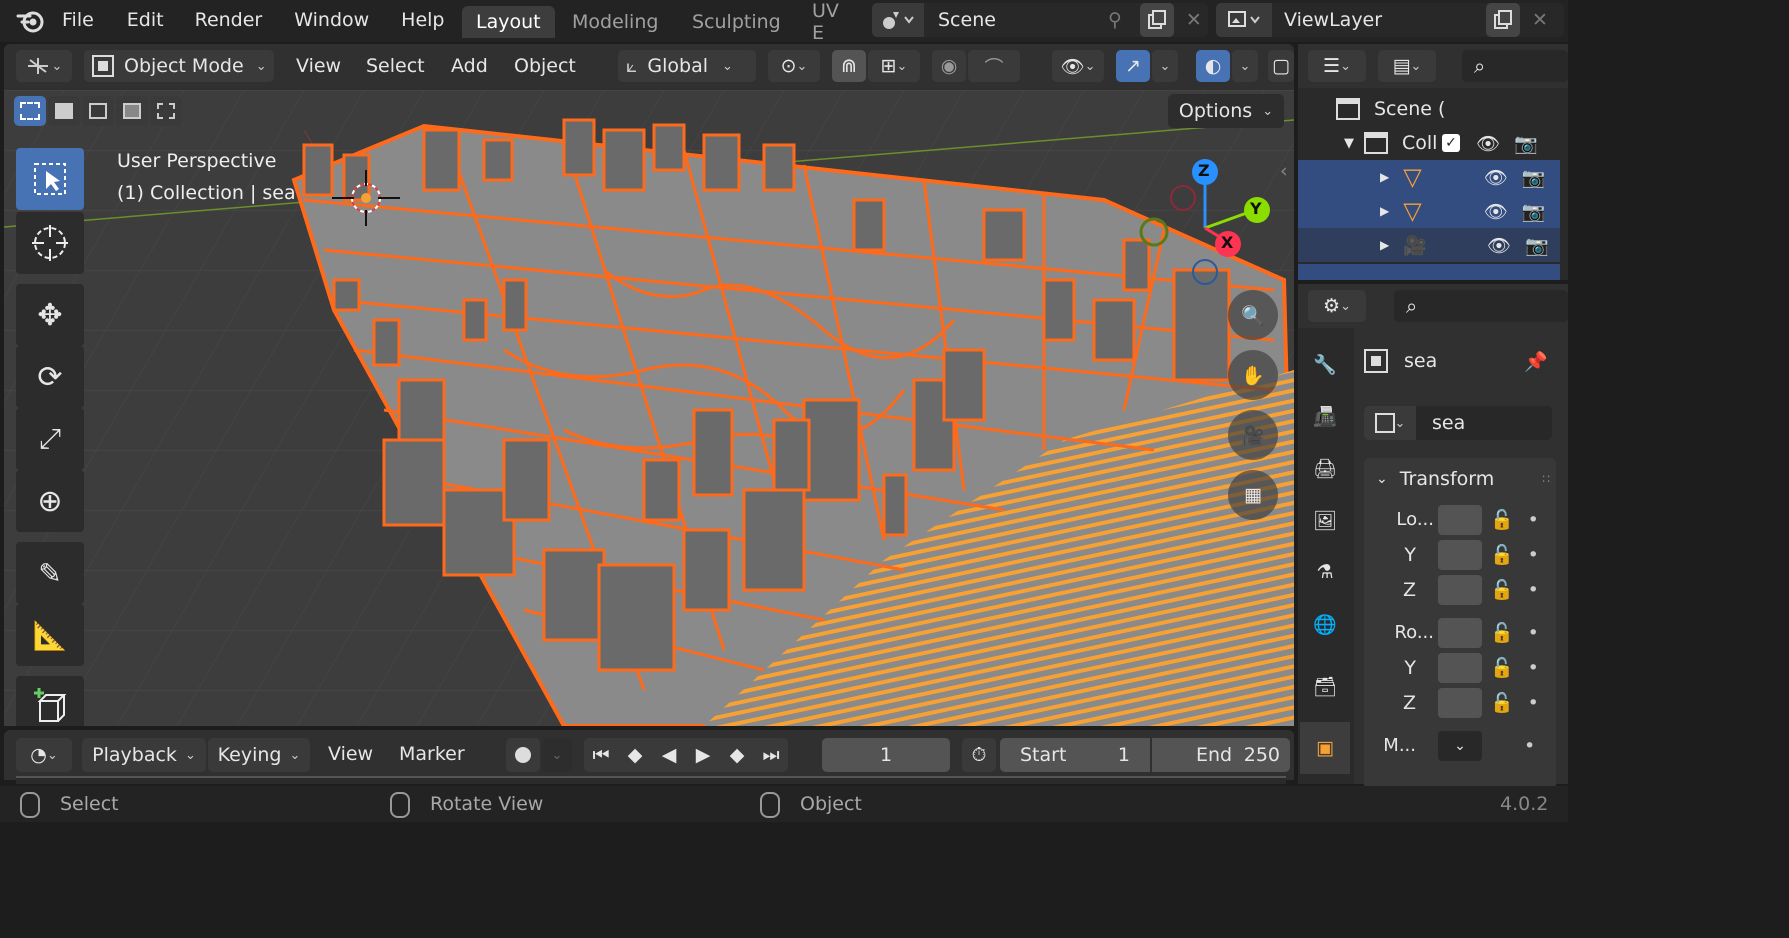 The height and width of the screenshot is (938, 1789). I want to click on scale-tool: ⤢, so click(50, 439).